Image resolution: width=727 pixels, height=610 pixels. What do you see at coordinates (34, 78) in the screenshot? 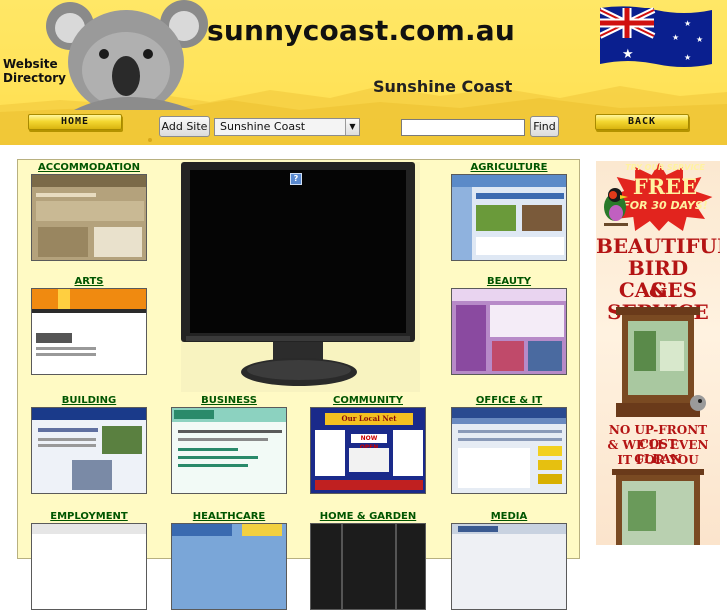
I see `directory-line-2: Directory` at bounding box center [34, 78].